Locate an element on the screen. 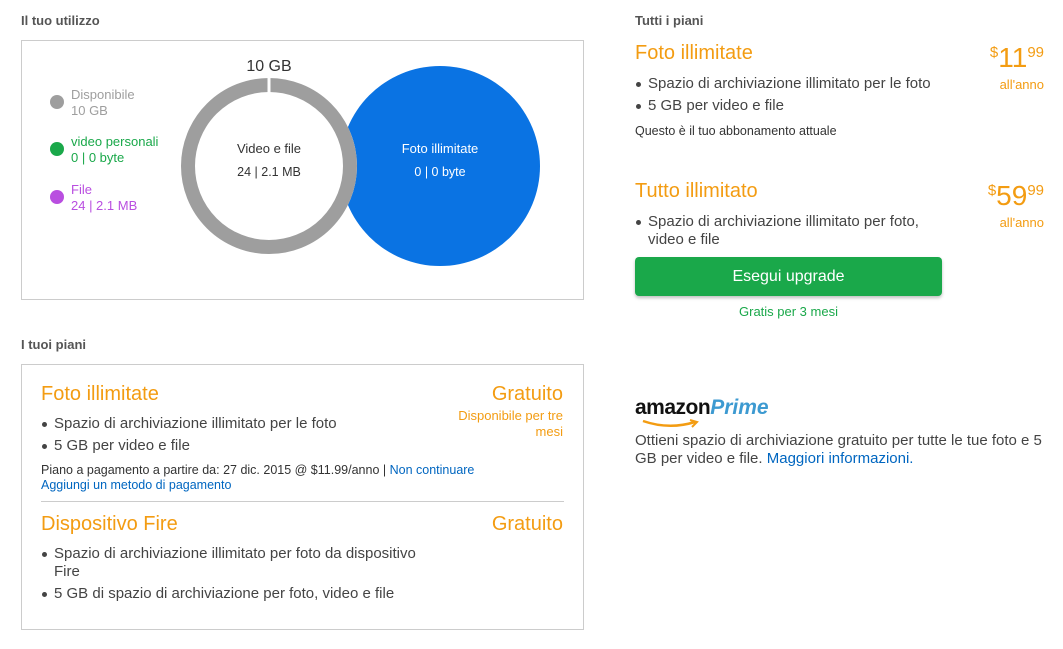 The image size is (1063, 649). my-plans-title: I tuoi piani is located at coordinates (53, 344).